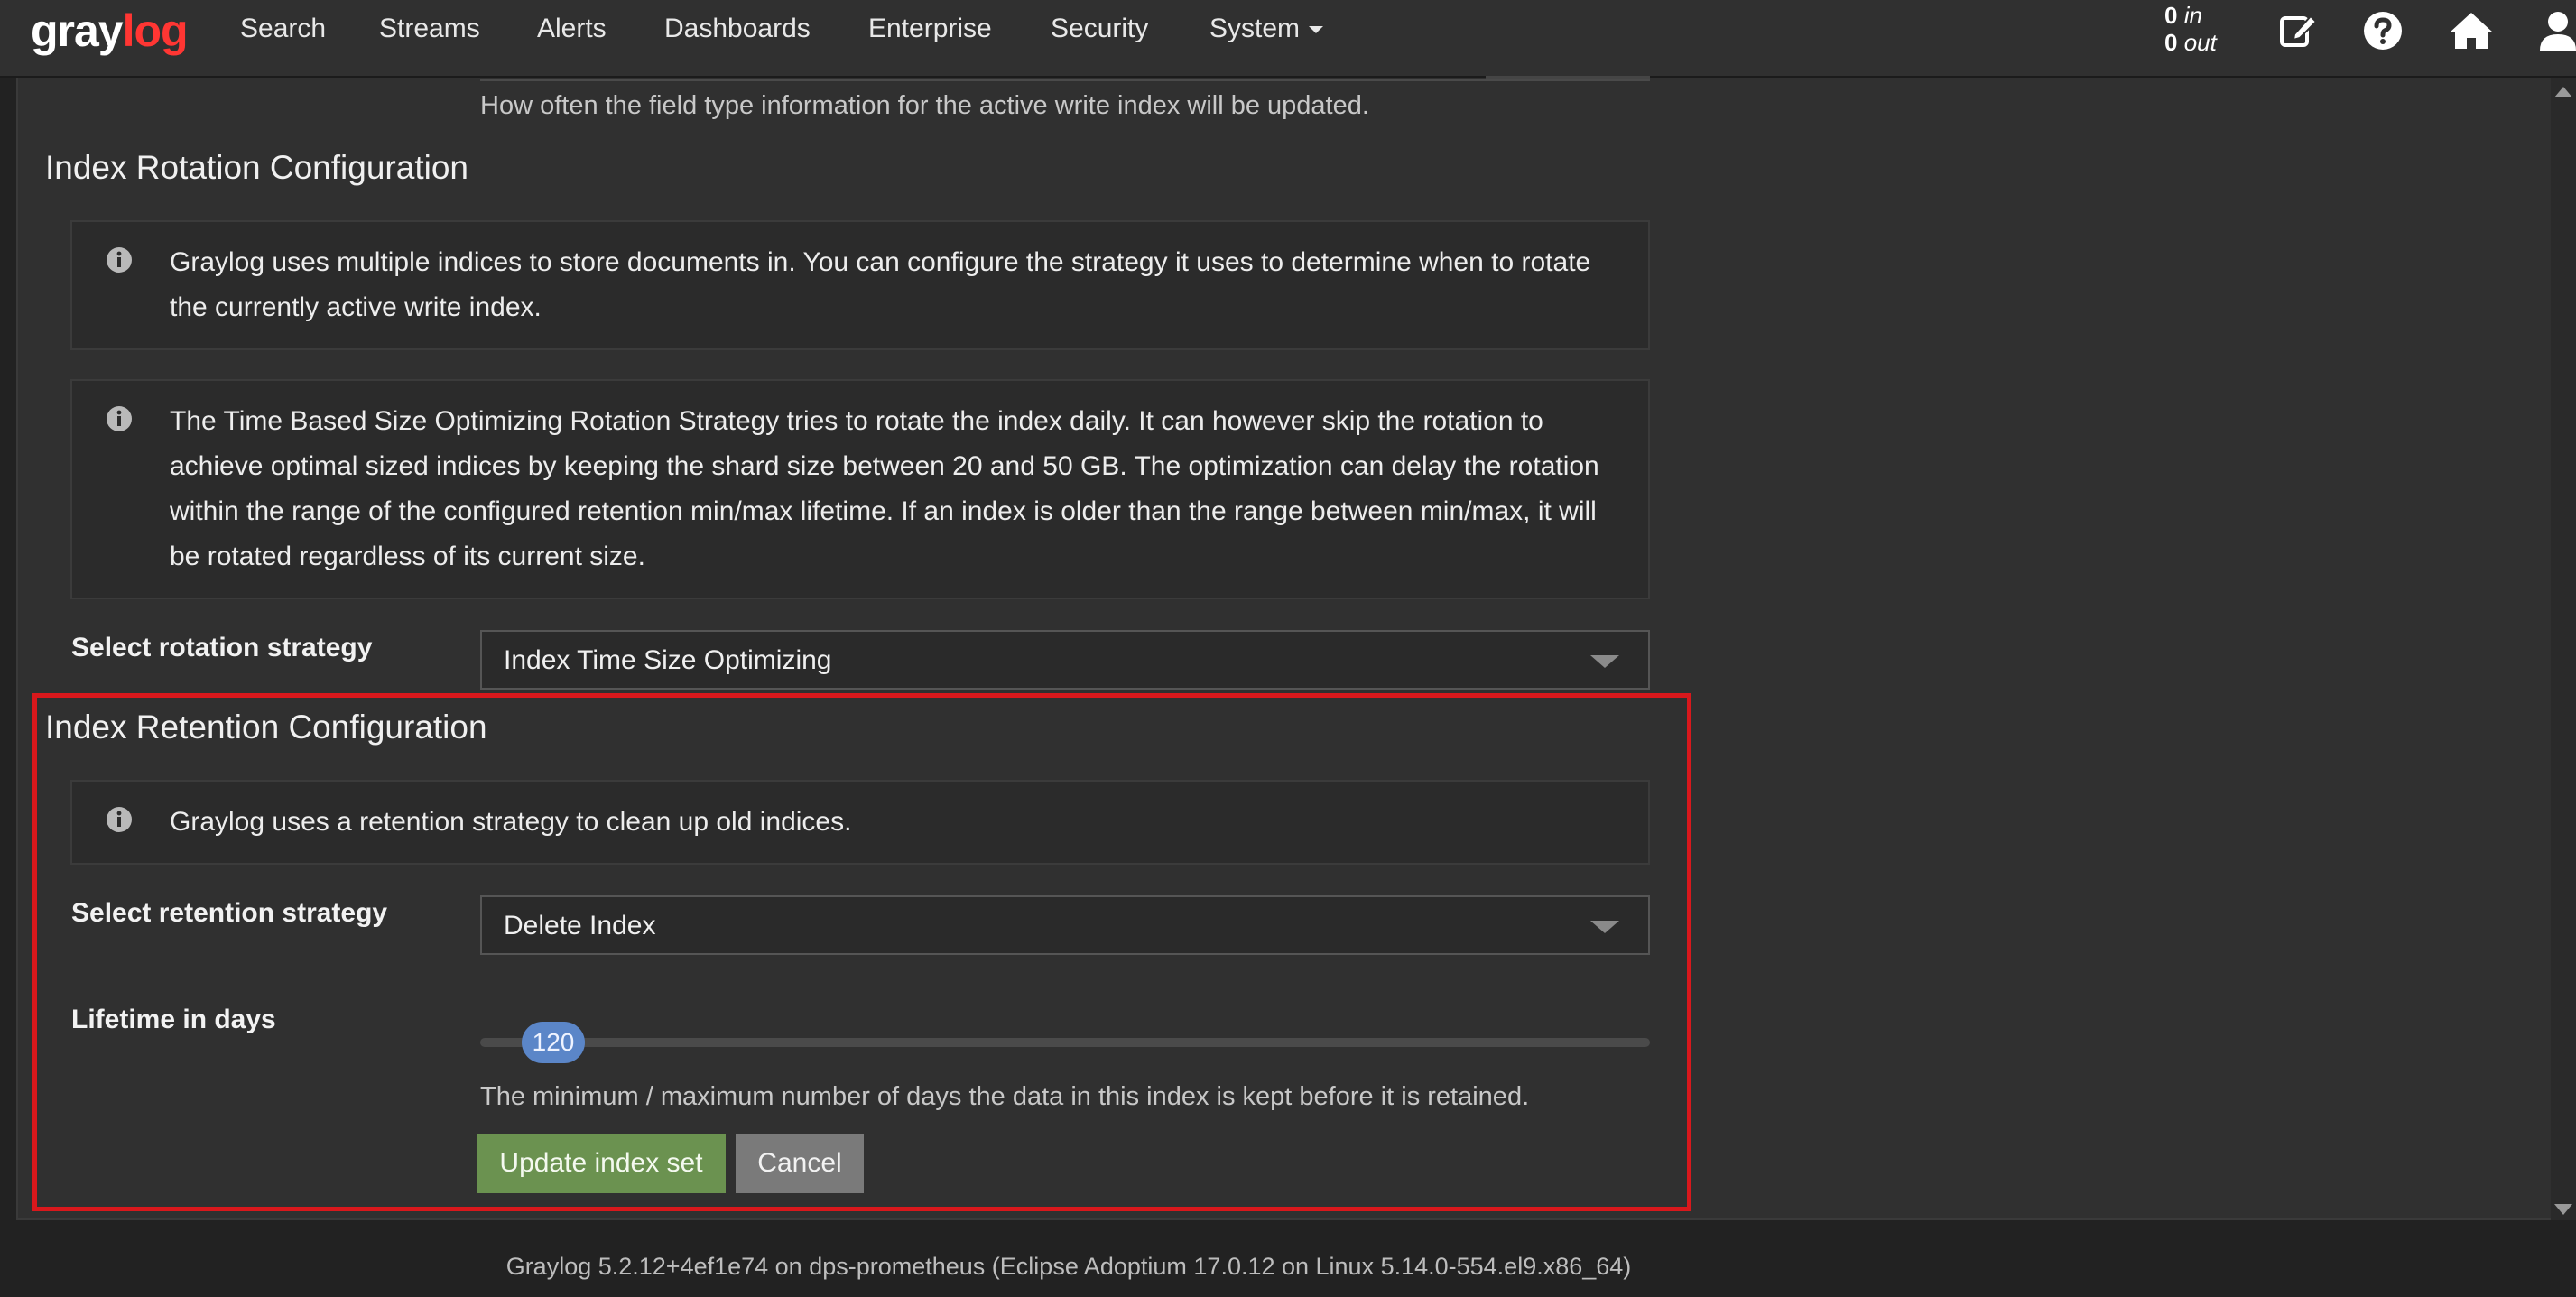 Image resolution: width=2576 pixels, height=1297 pixels. I want to click on nav-dashboards: Dashboards, so click(737, 29).